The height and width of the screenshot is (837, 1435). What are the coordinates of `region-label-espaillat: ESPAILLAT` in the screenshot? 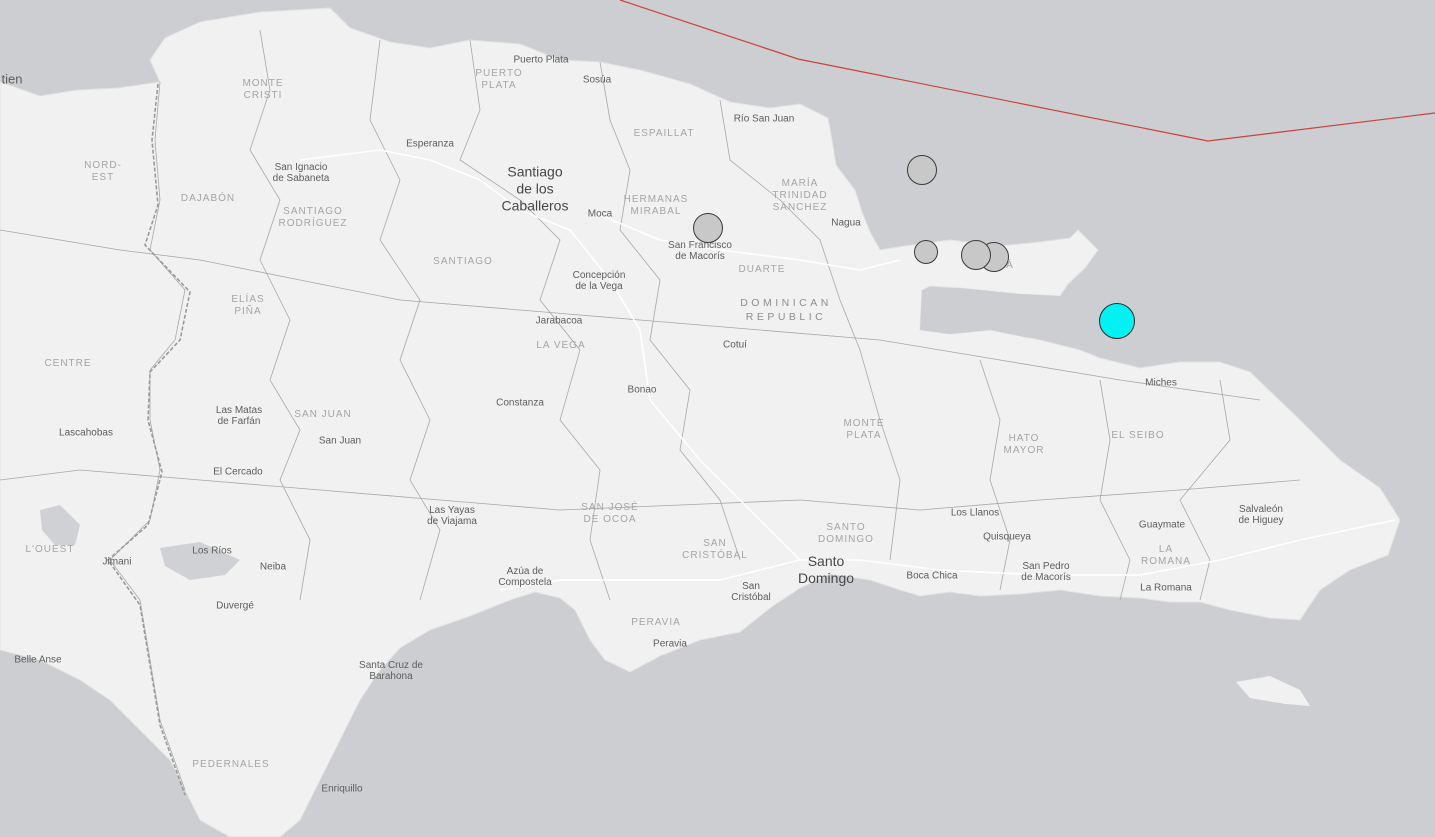 It's located at (664, 133).